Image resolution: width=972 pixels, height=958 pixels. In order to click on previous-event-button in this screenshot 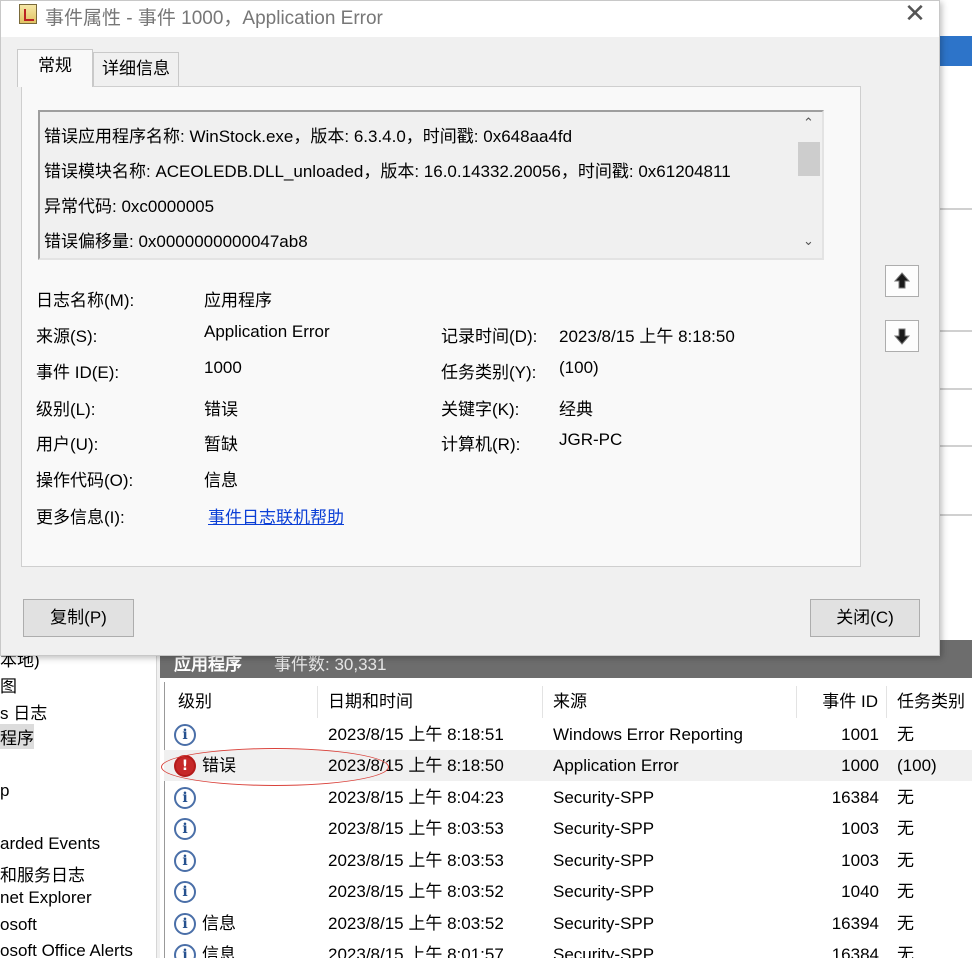, I will do `click(902, 281)`.